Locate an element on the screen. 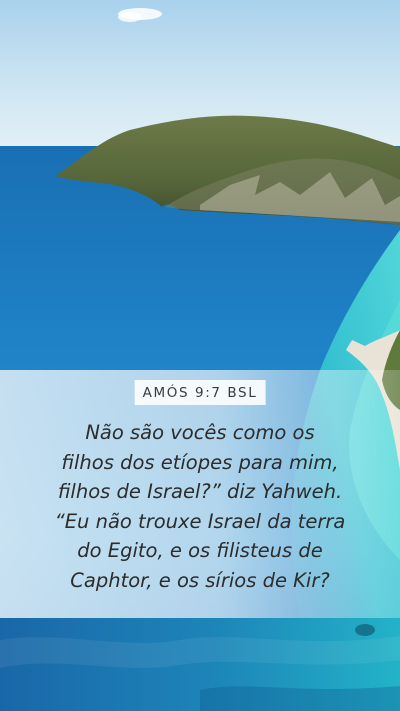  verse-line: filhos de Israel?” diz Yahweh. is located at coordinates (200, 491).